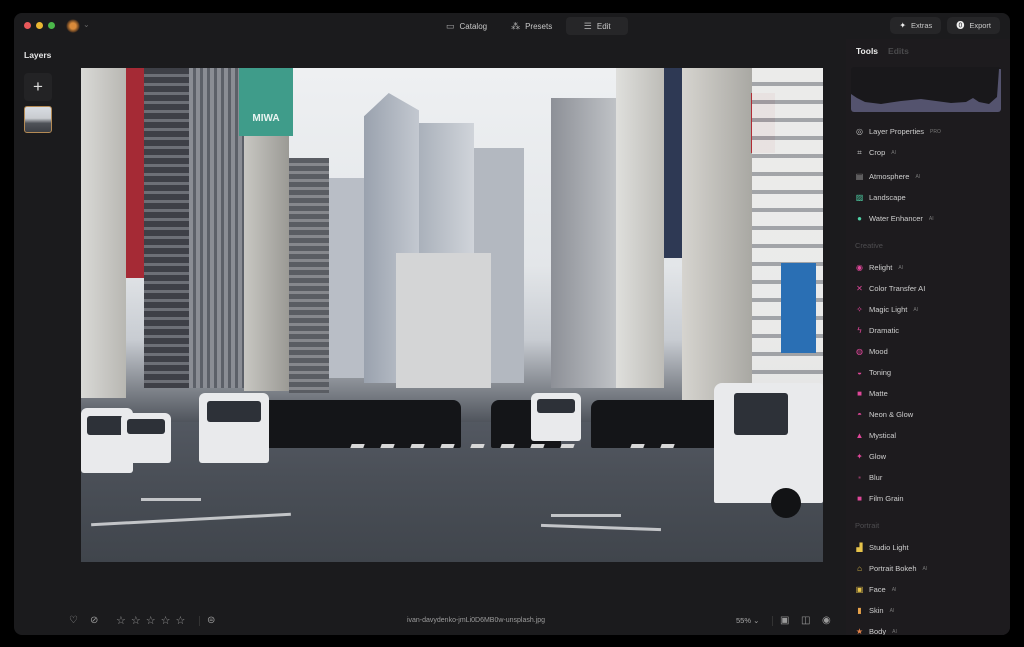 The width and height of the screenshot is (1024, 647). I want to click on tool-label: Blur, so click(876, 477).